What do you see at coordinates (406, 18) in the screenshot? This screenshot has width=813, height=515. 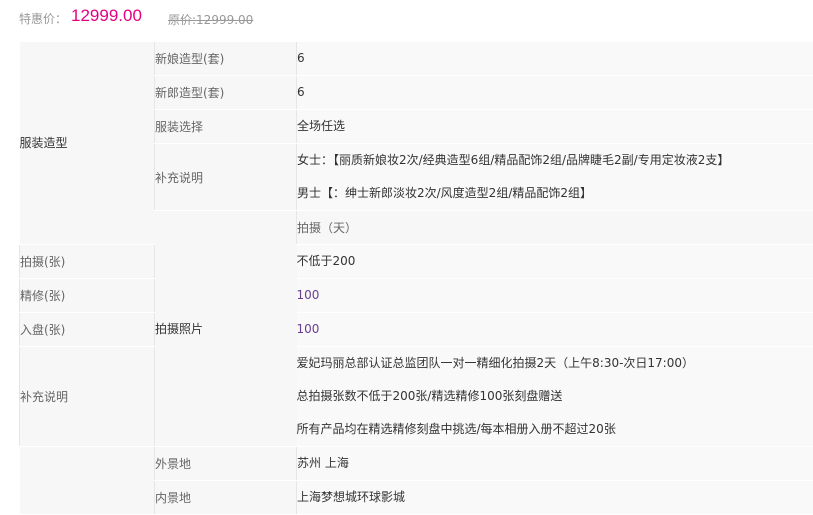 I see `price-bar: 特惠价： 12999.00 原价:12999.00` at bounding box center [406, 18].